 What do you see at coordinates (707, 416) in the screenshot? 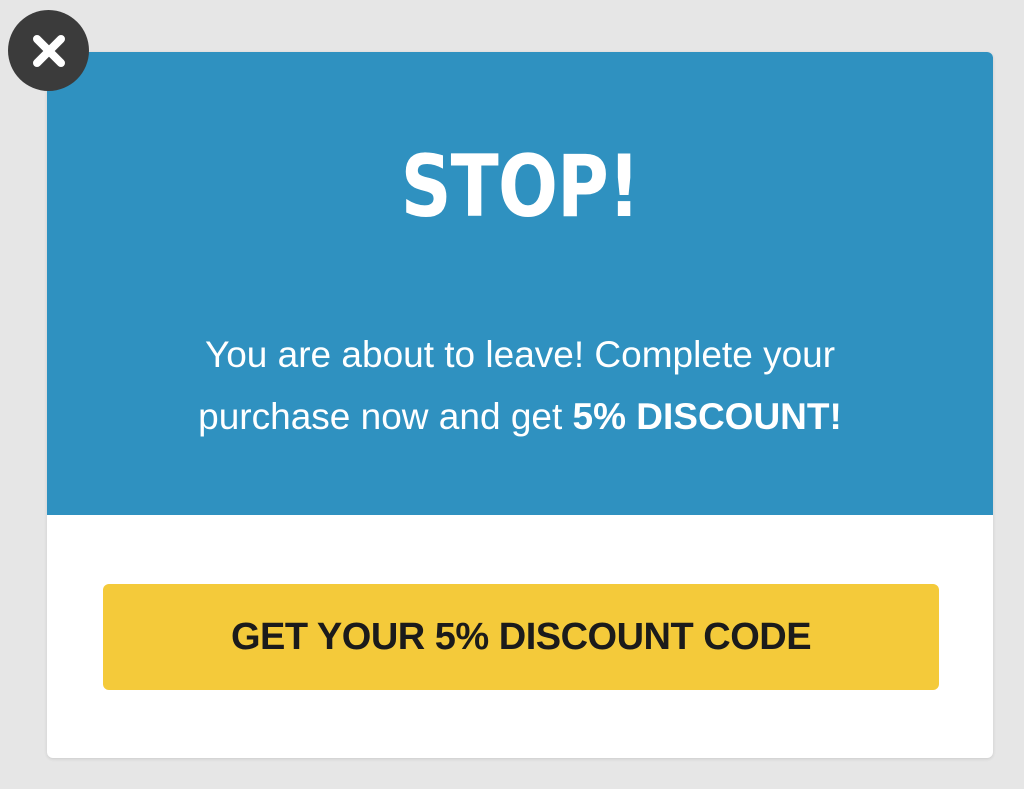
I see `discount-emphasis: 5% DISCOUNT!` at bounding box center [707, 416].